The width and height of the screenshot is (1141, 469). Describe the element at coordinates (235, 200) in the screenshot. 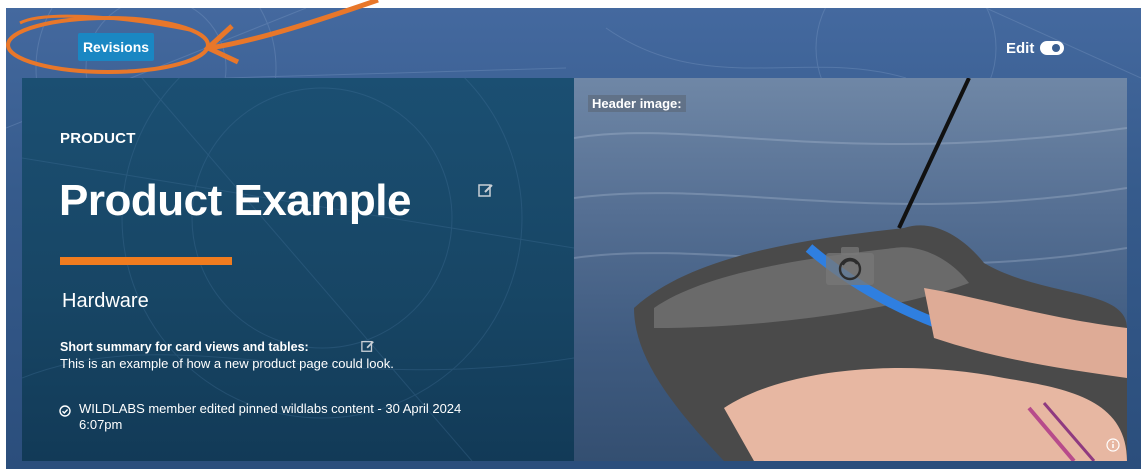

I see `page-title: Product Example` at that location.